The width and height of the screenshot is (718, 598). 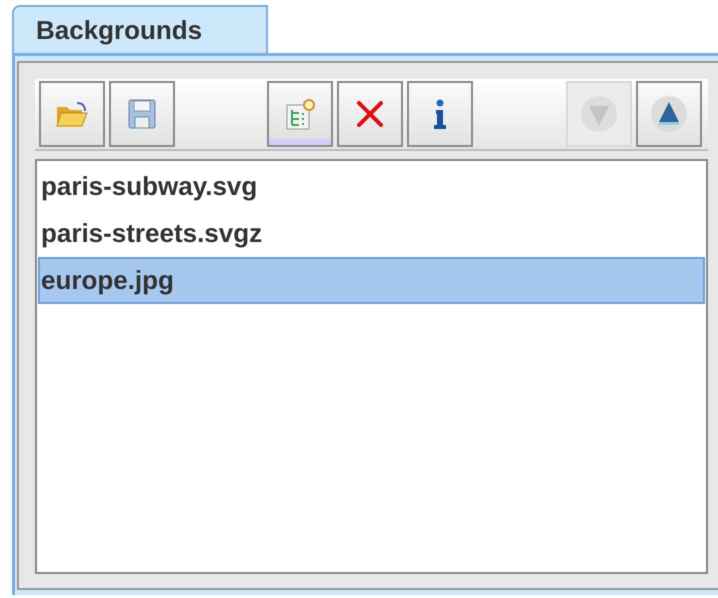 I want to click on x-mark-icon, so click(x=370, y=114).